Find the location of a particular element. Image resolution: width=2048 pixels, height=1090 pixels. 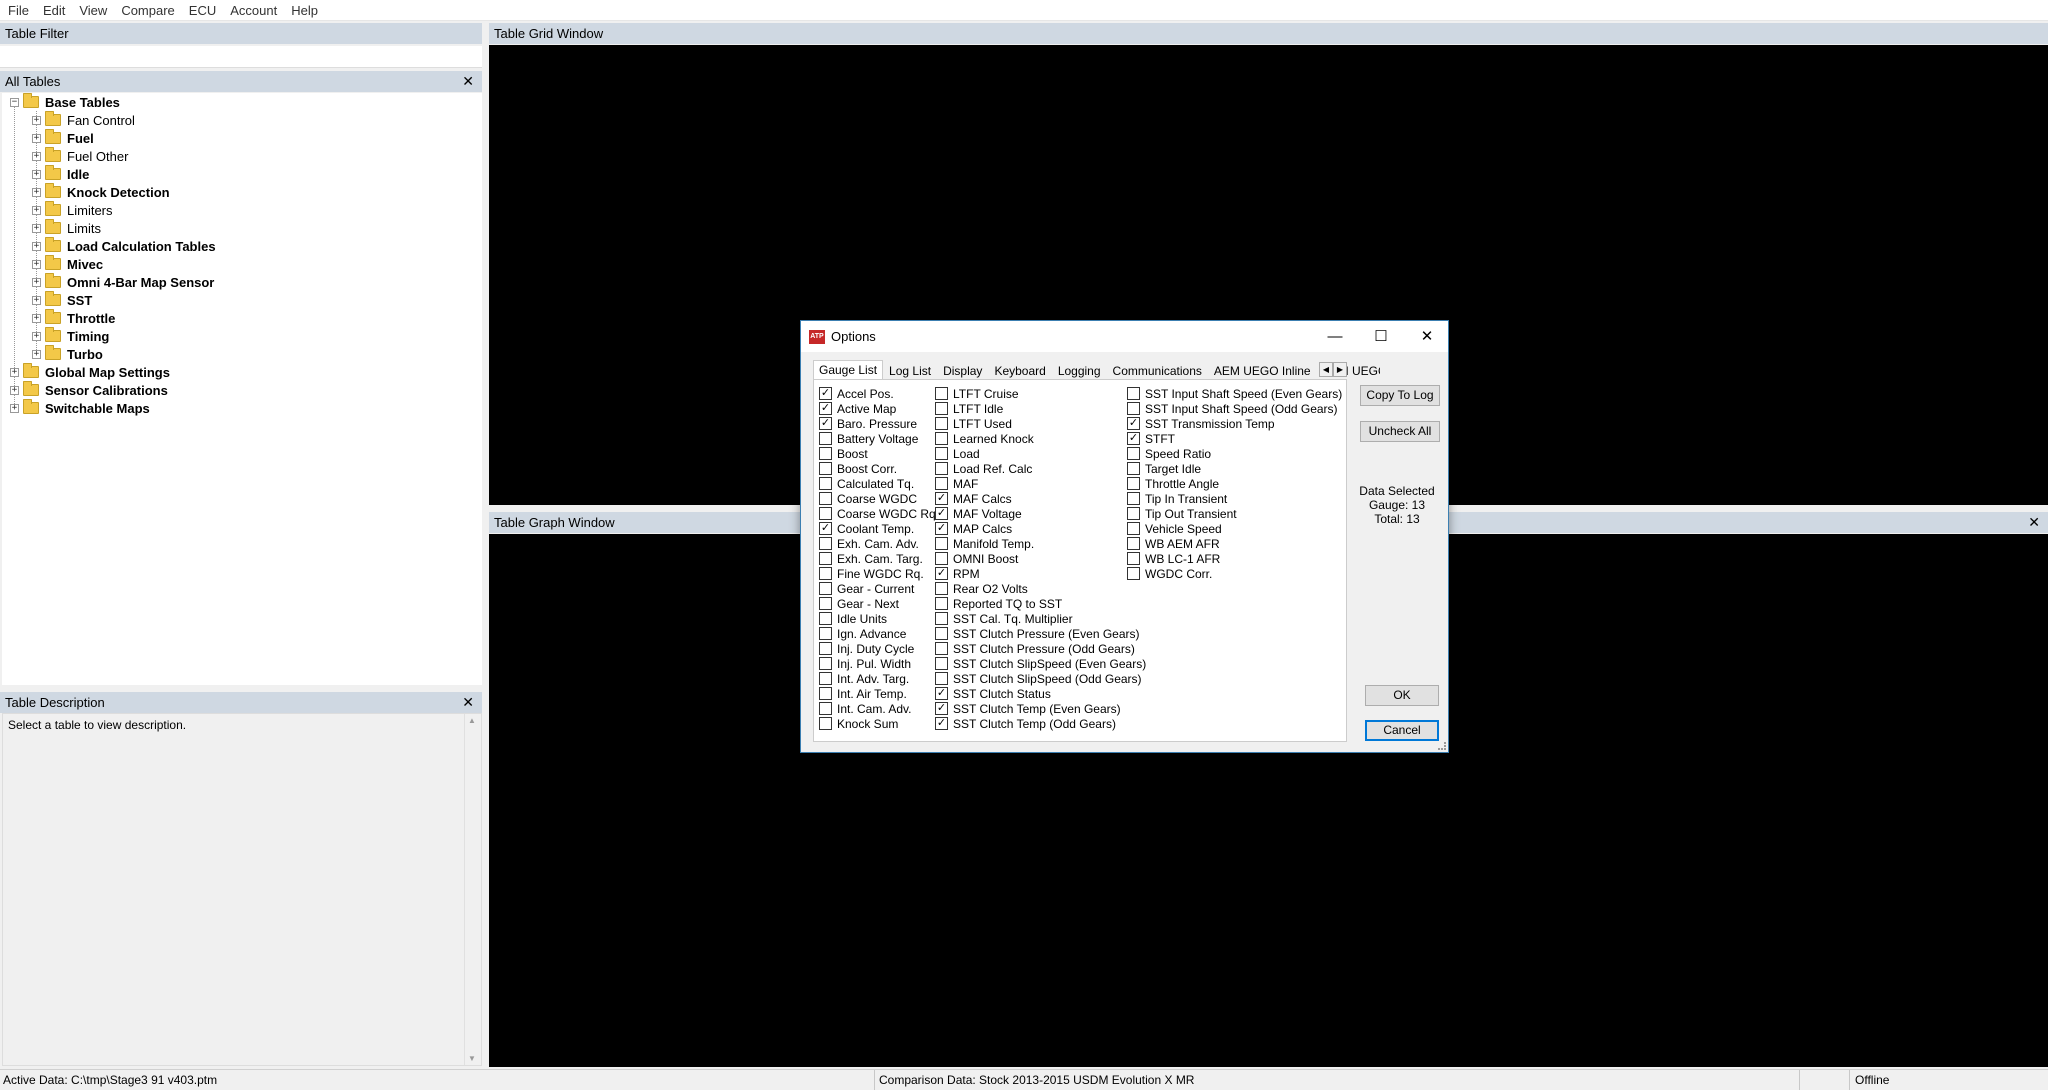

gauge-checkbox-item: Vehicle Speed is located at coordinates (1174, 528).